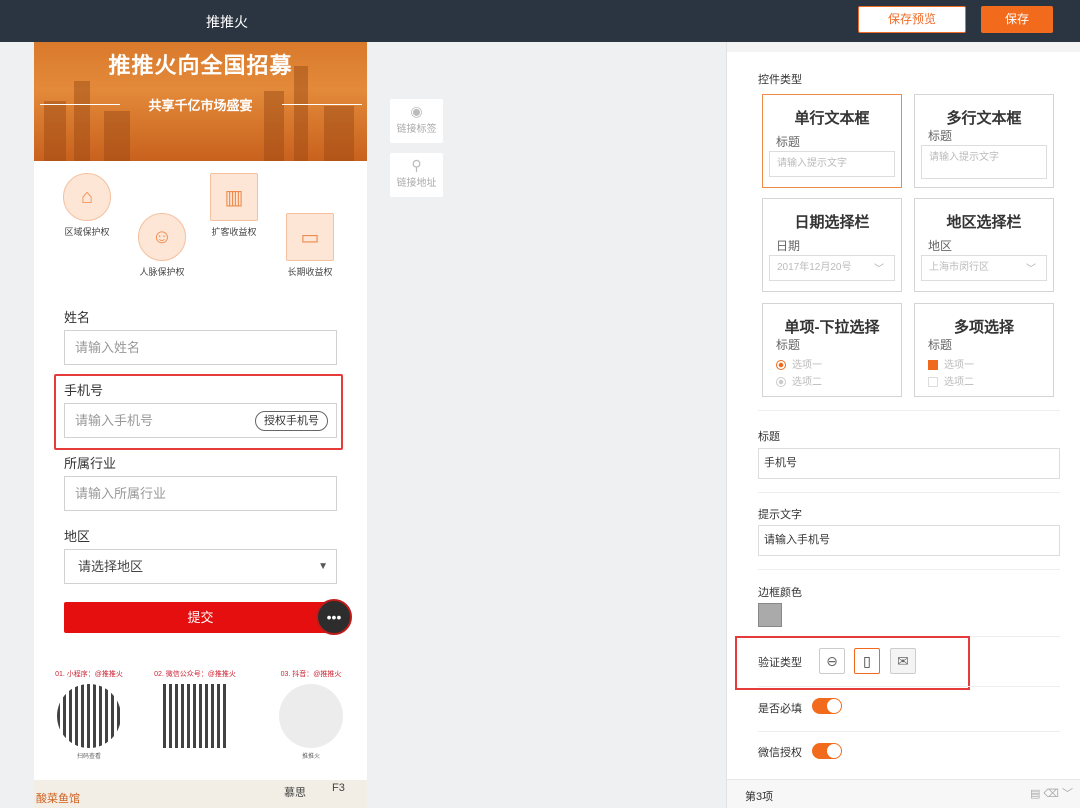 Image resolution: width=1080 pixels, height=808 pixels. What do you see at coordinates (909, 540) in the screenshot?
I see `hint-input: 请输入手机号` at bounding box center [909, 540].